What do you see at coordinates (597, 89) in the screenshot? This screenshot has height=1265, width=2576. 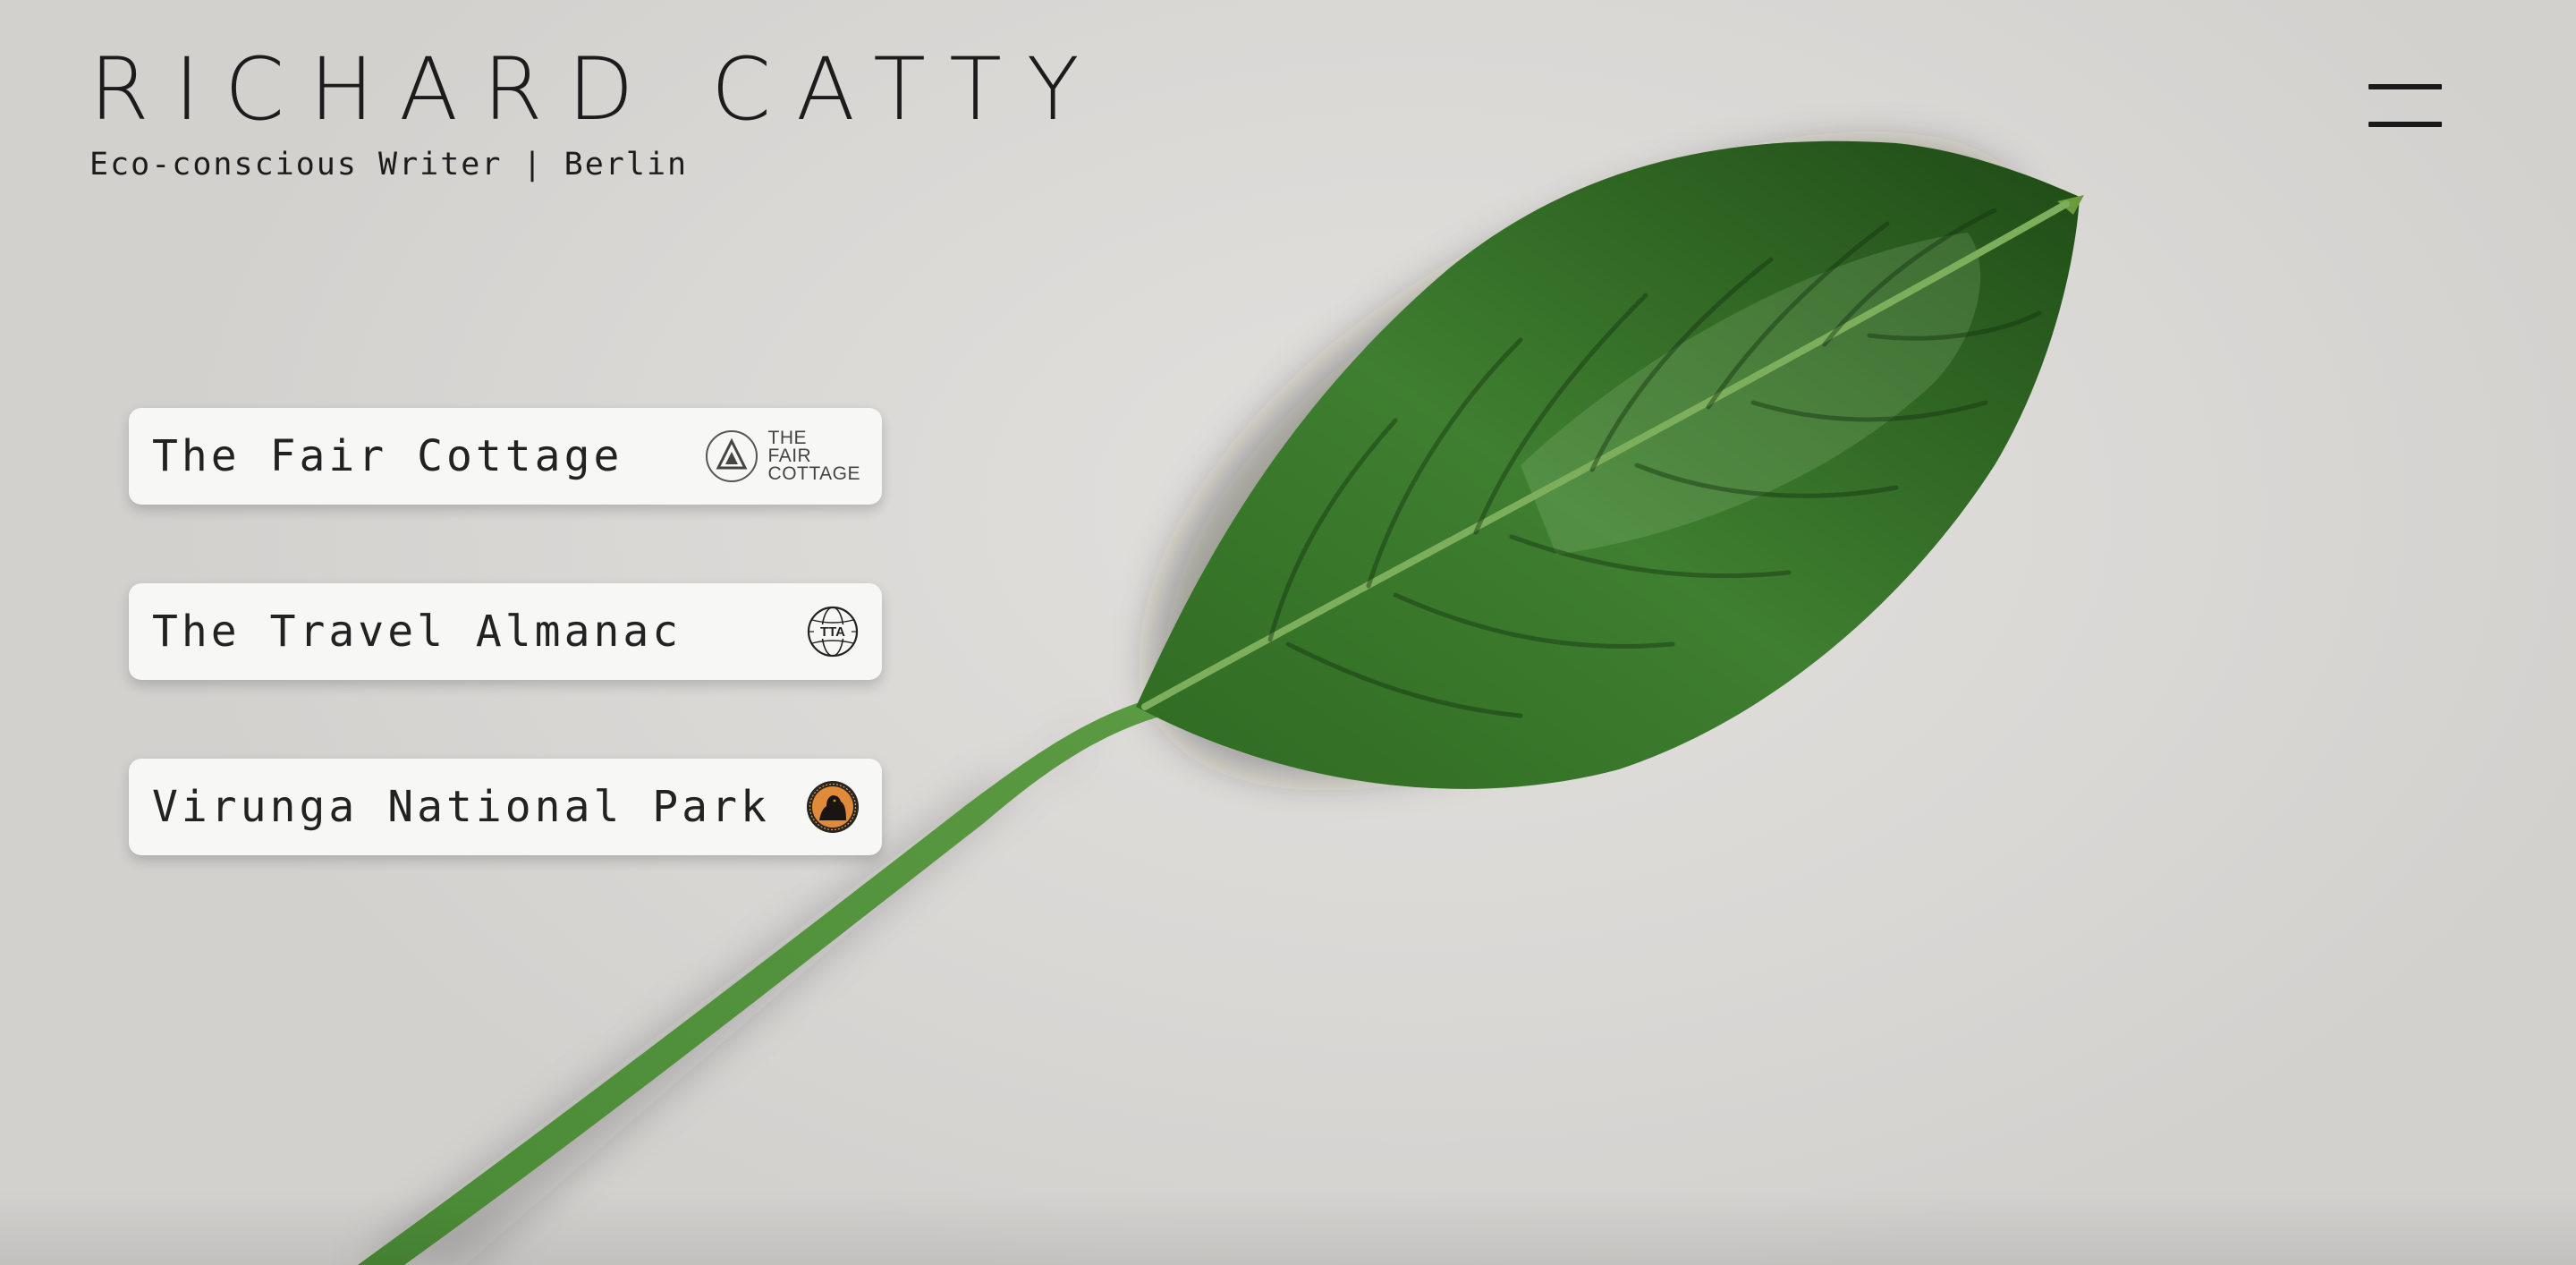 I see `site-title: RICHARD CATTY` at bounding box center [597, 89].